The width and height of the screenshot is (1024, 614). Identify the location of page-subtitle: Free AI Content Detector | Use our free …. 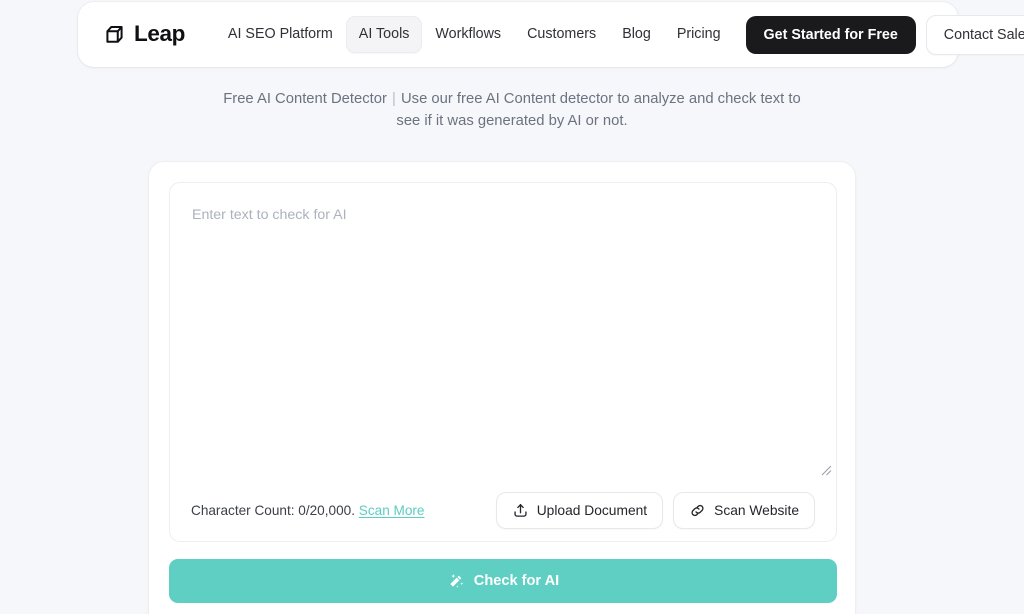
(512, 110).